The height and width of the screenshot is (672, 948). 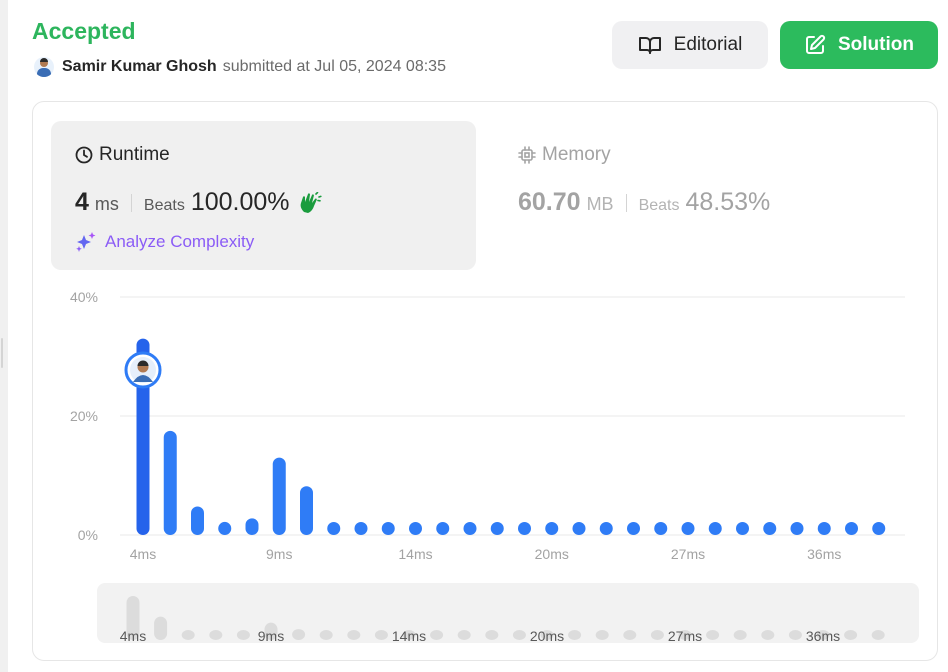 I want to click on navigator-tick-label: 14ms, so click(x=409, y=636).